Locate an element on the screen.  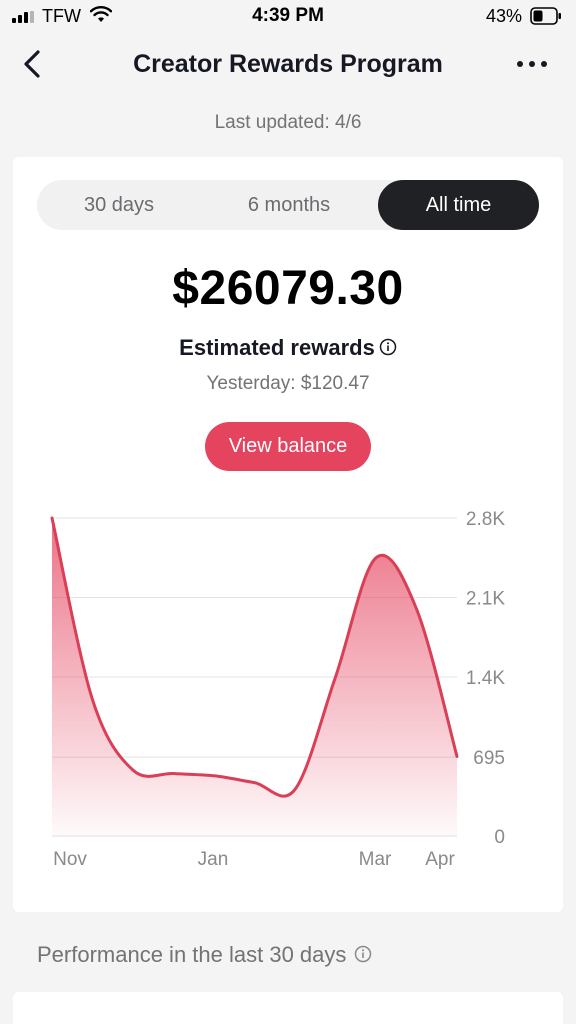
more-dots-icon is located at coordinates (532, 64).